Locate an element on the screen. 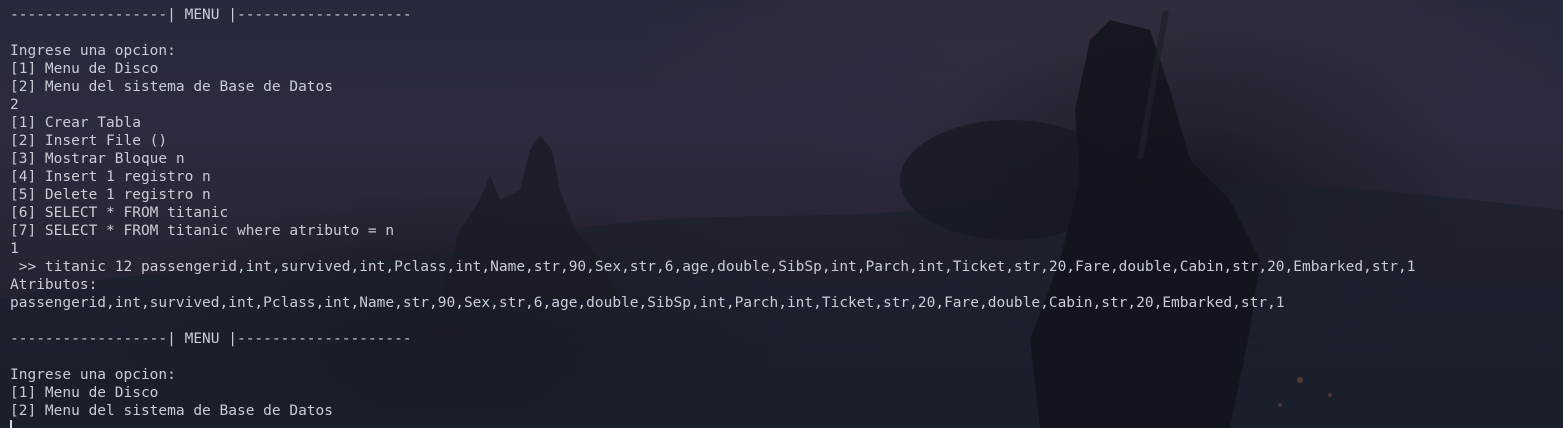  terminal-line: [3] Mostrar Bloque n is located at coordinates (97, 159).